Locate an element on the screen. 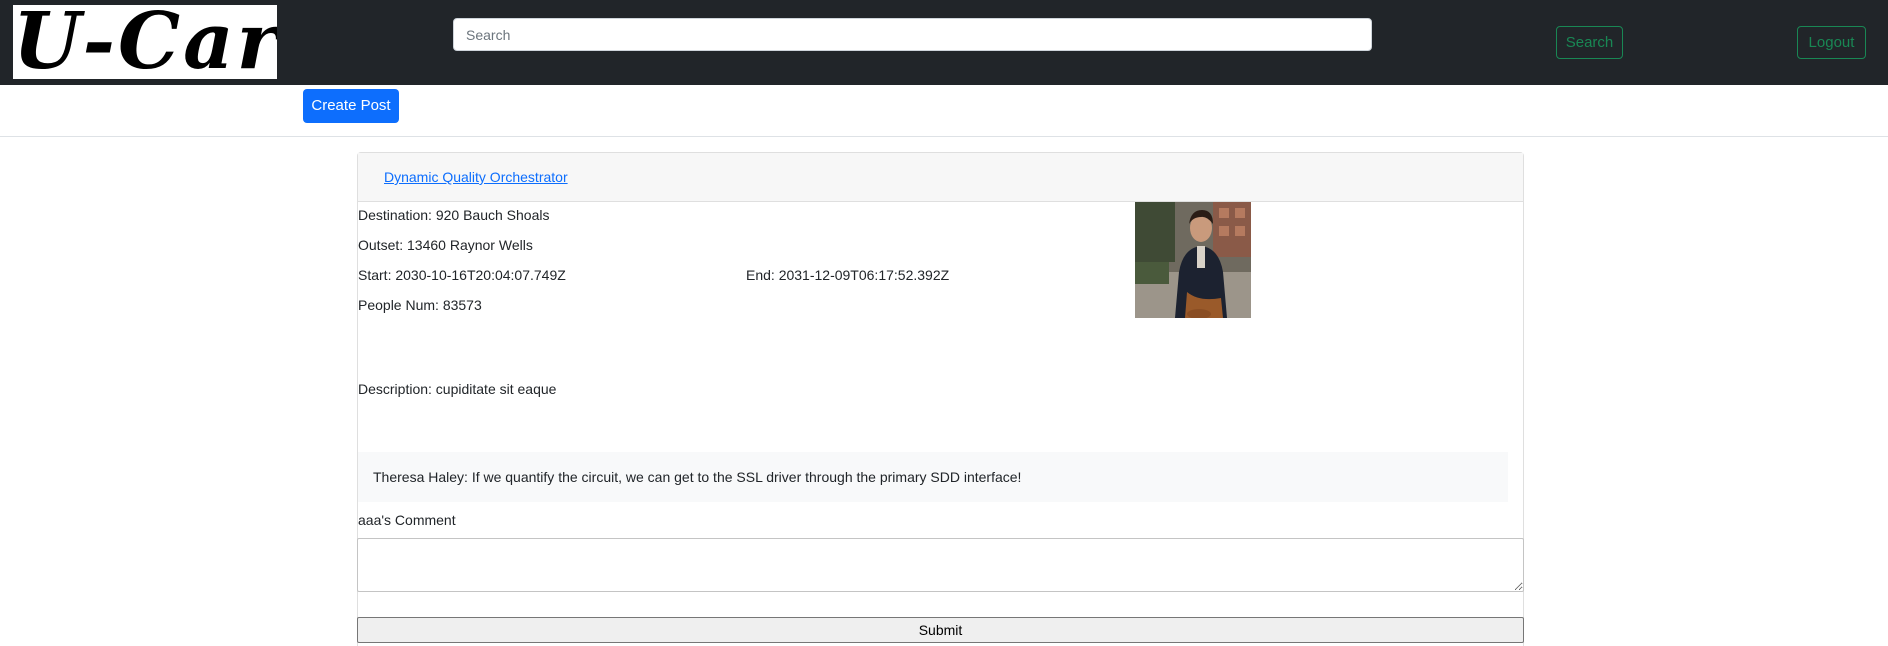  logout-button: Logout is located at coordinates (1831, 42).